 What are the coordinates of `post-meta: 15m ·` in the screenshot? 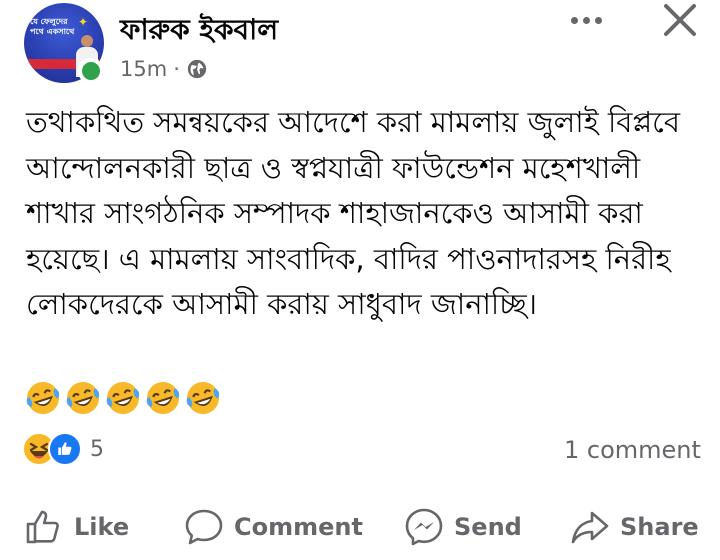 It's located at (164, 69).